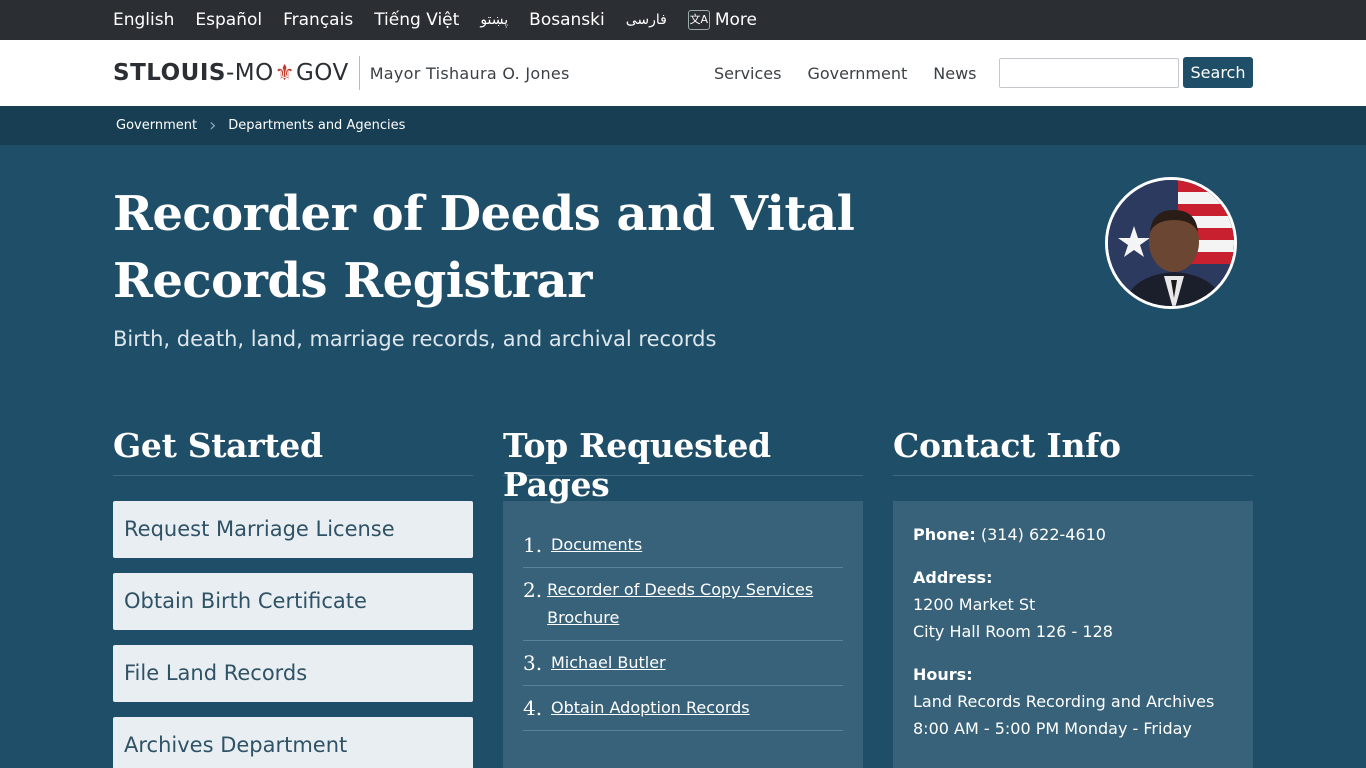  What do you see at coordinates (1052, 728) in the screenshot?
I see `hours-line-2: 8:00 AM - 5:00 PM Monday - Friday` at bounding box center [1052, 728].